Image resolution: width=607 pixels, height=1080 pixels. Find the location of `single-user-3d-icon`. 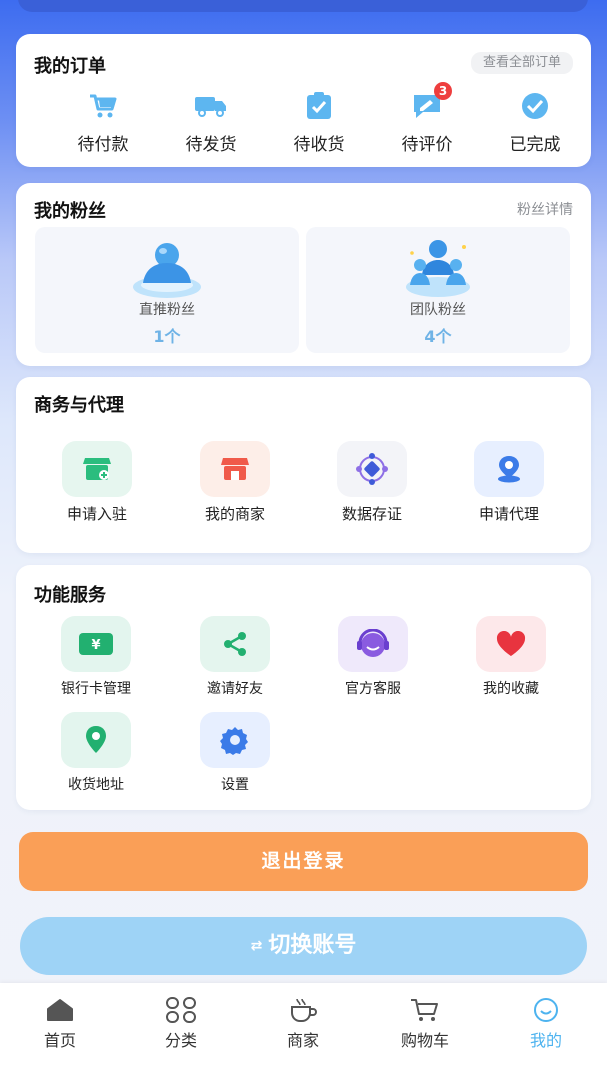

single-user-3d-icon is located at coordinates (167, 271).